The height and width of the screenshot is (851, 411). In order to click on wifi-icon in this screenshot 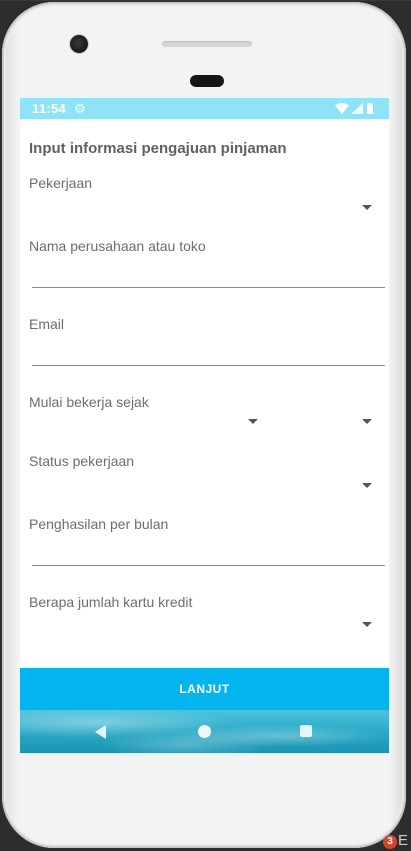, I will do `click(342, 108)`.